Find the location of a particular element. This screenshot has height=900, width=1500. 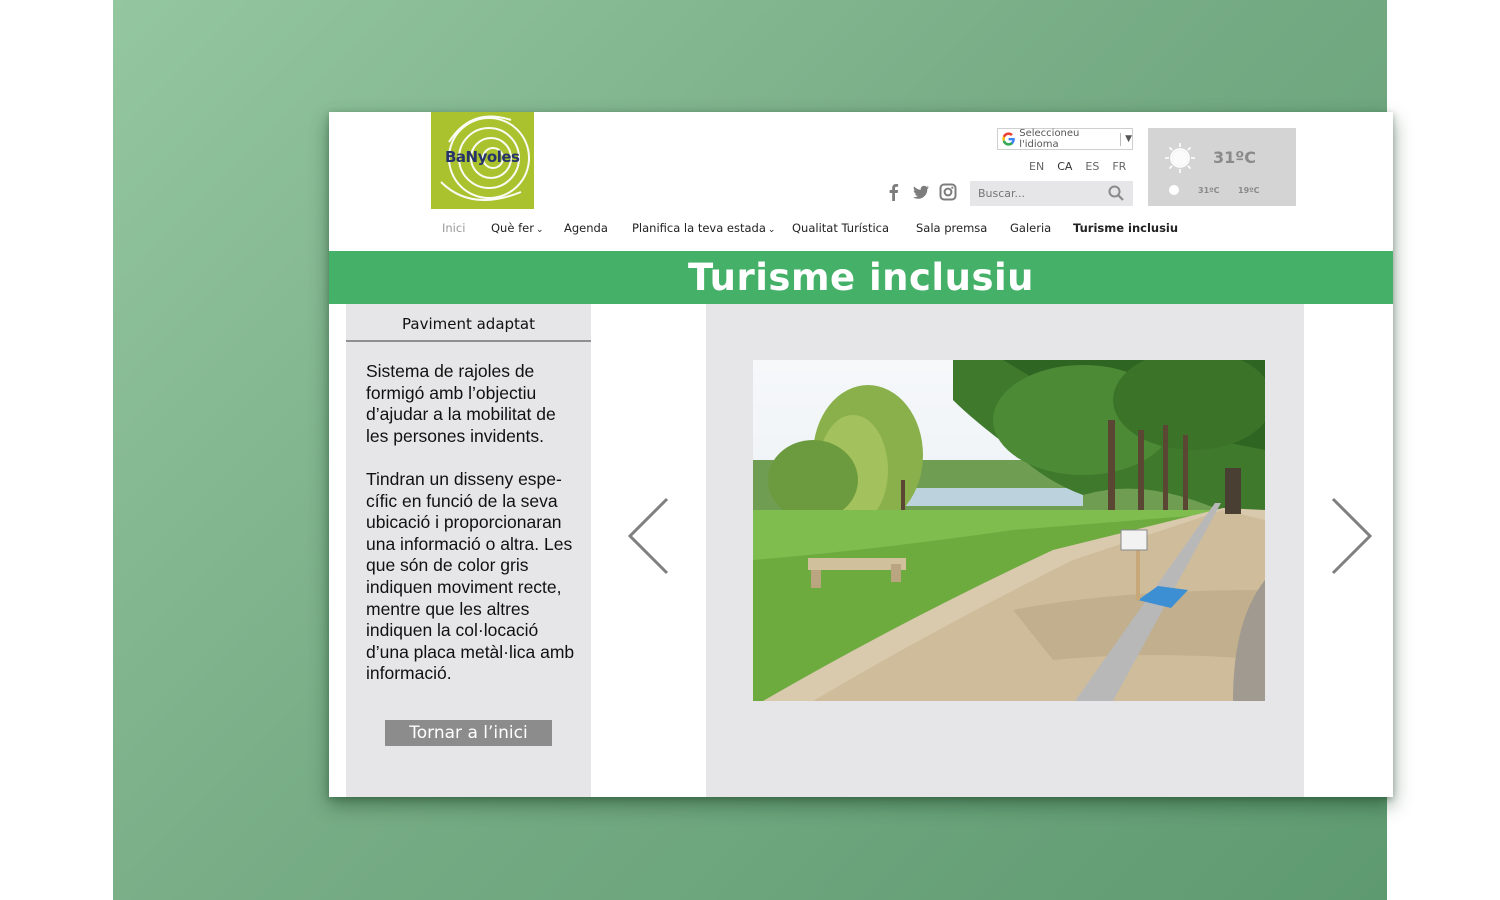

gallery-photo is located at coordinates (1009, 530).